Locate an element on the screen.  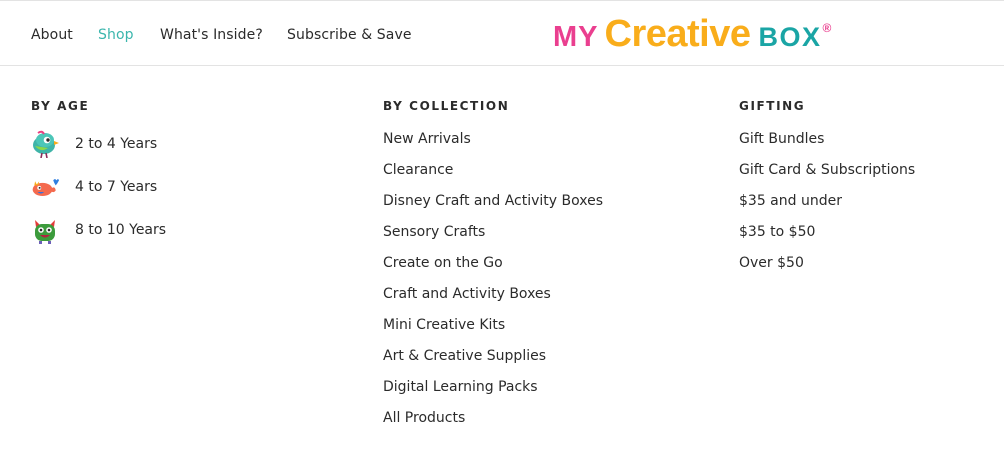
age-item-8-to-10: 8 to 10 Years is located at coordinates (131, 230).